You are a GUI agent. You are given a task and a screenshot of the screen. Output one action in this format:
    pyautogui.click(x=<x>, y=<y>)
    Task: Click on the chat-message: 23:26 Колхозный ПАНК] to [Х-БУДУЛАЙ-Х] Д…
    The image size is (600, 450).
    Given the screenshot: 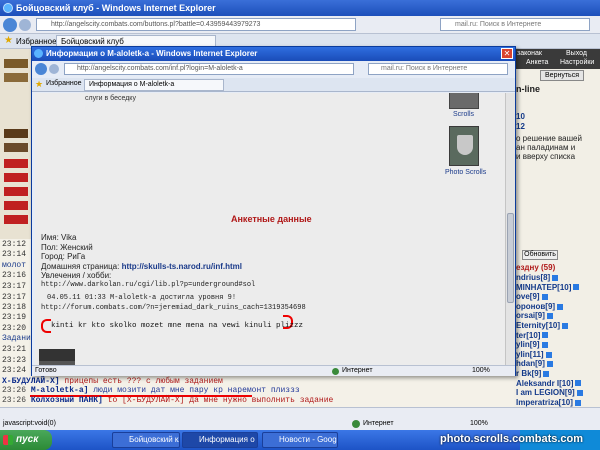 What is the action you would take?
    pyautogui.click(x=168, y=400)
    